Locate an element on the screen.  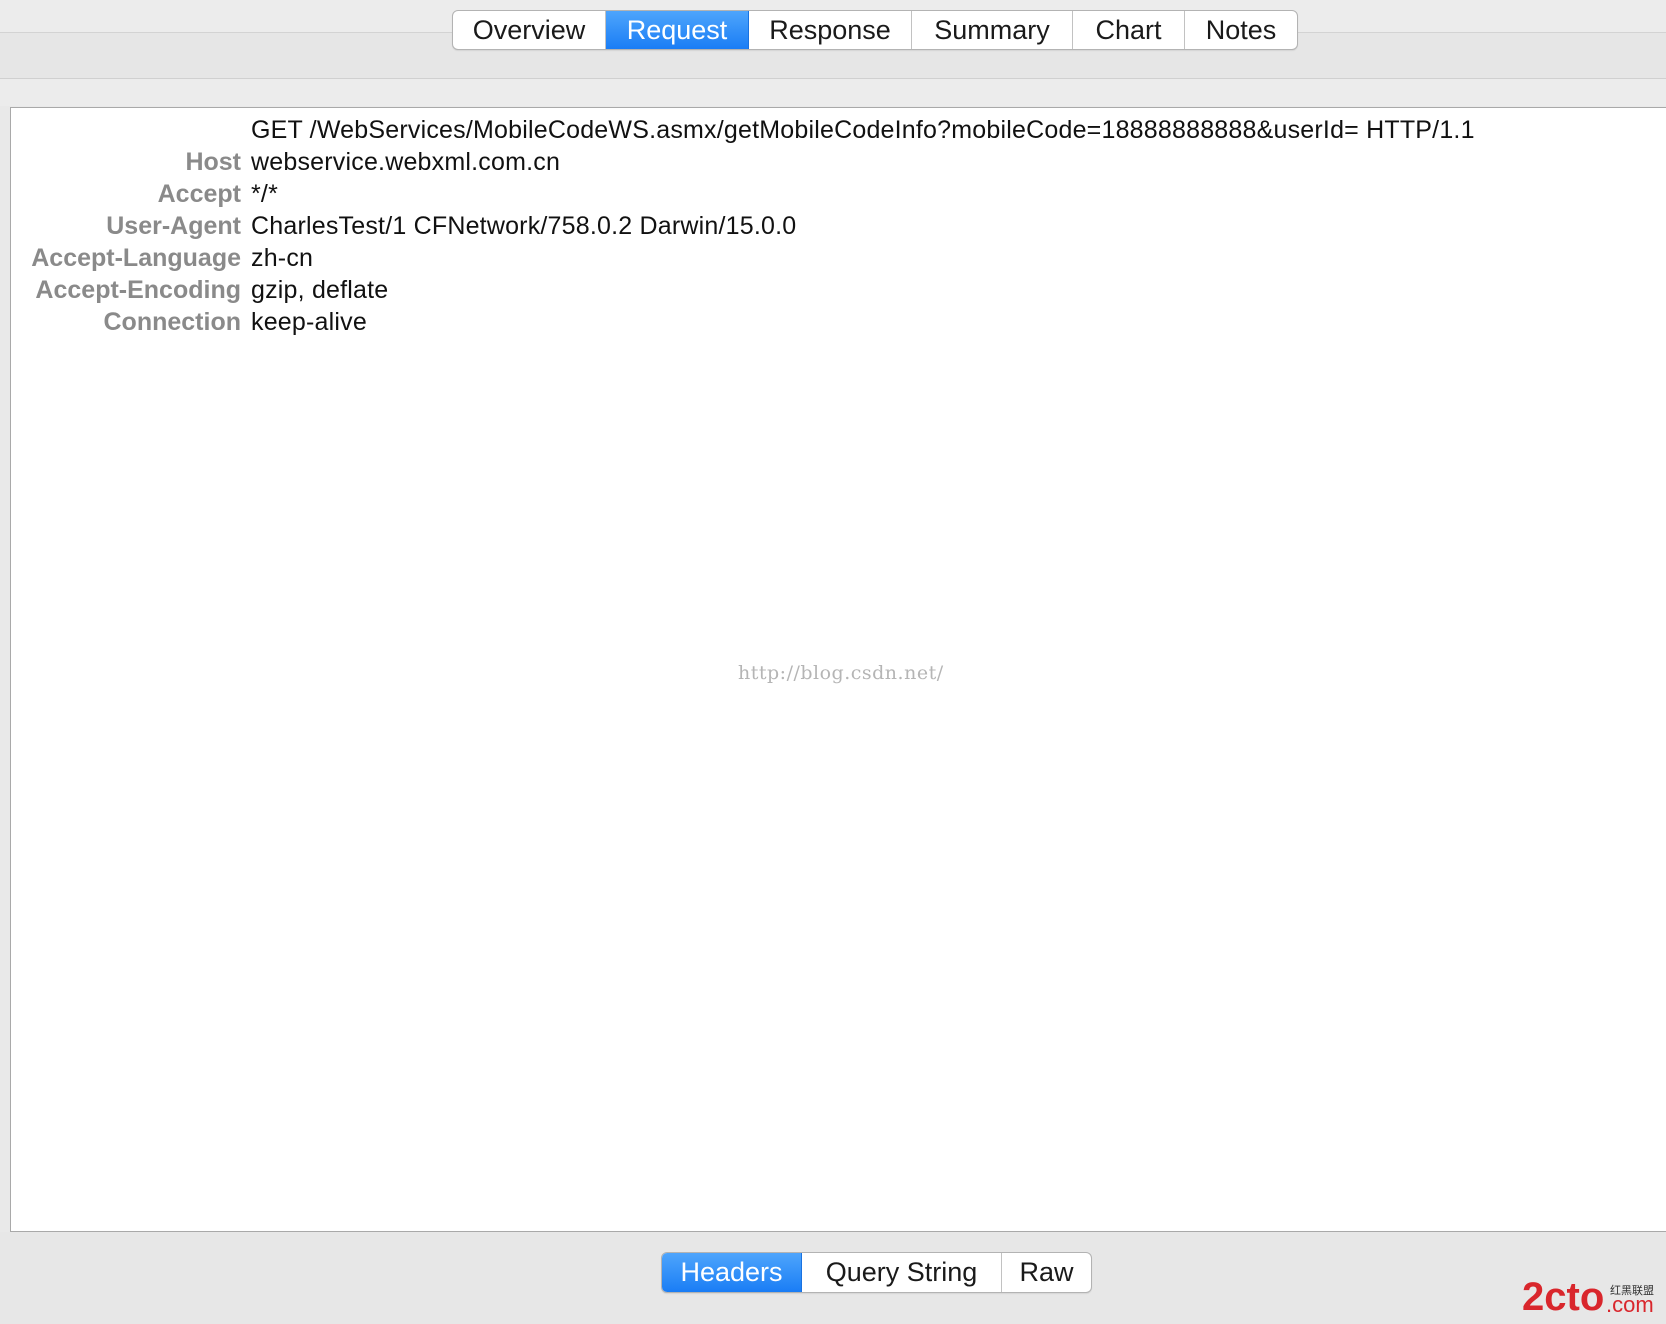
header-row: Accept-Language zh-cn is located at coordinates (831, 258).